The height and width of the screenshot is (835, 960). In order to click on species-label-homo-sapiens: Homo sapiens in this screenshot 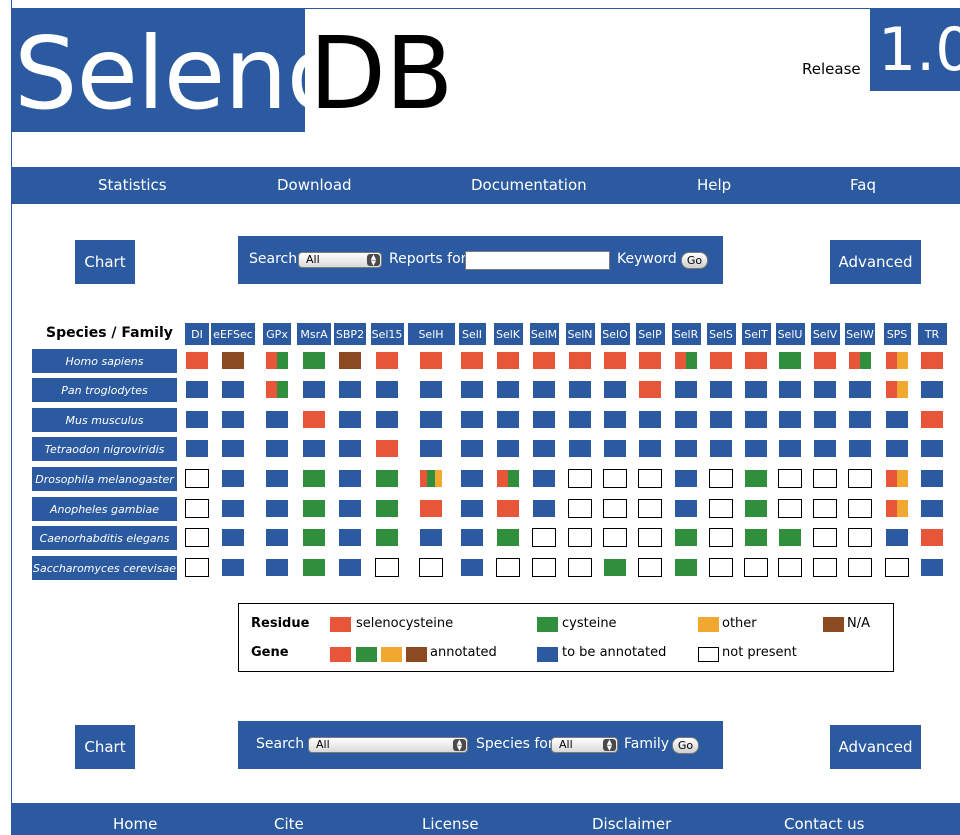, I will do `click(104, 361)`.